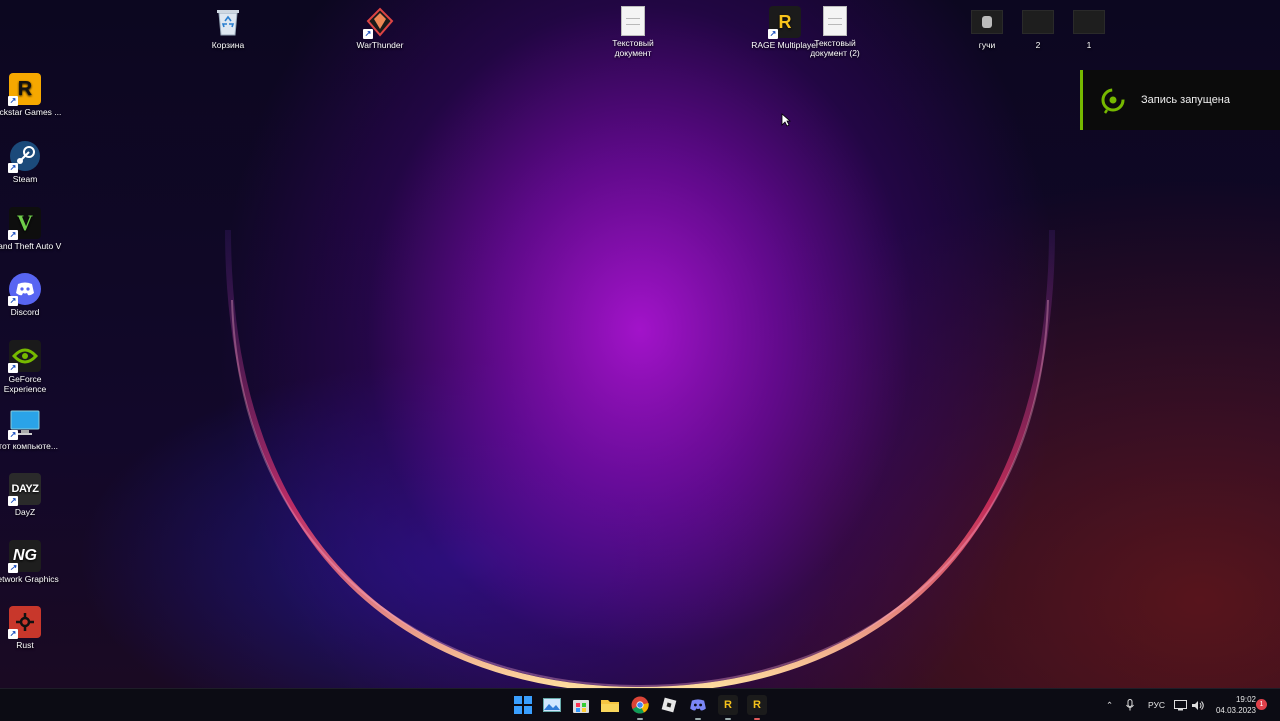 The image size is (1280, 721). What do you see at coordinates (1038, 45) in the screenshot?
I see `icon-label: 2` at bounding box center [1038, 45].